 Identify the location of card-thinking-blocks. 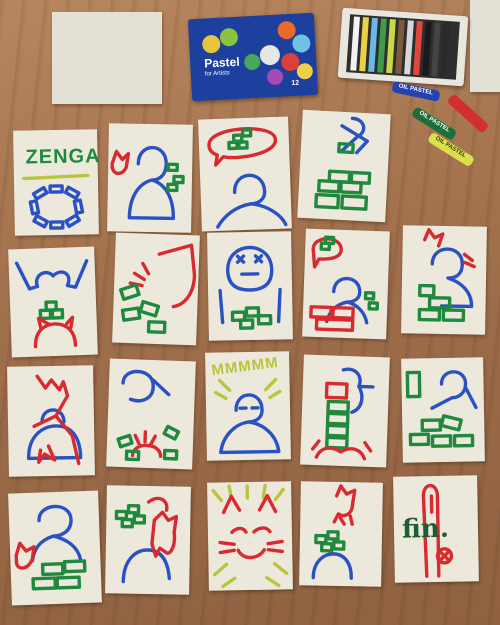
(245, 174).